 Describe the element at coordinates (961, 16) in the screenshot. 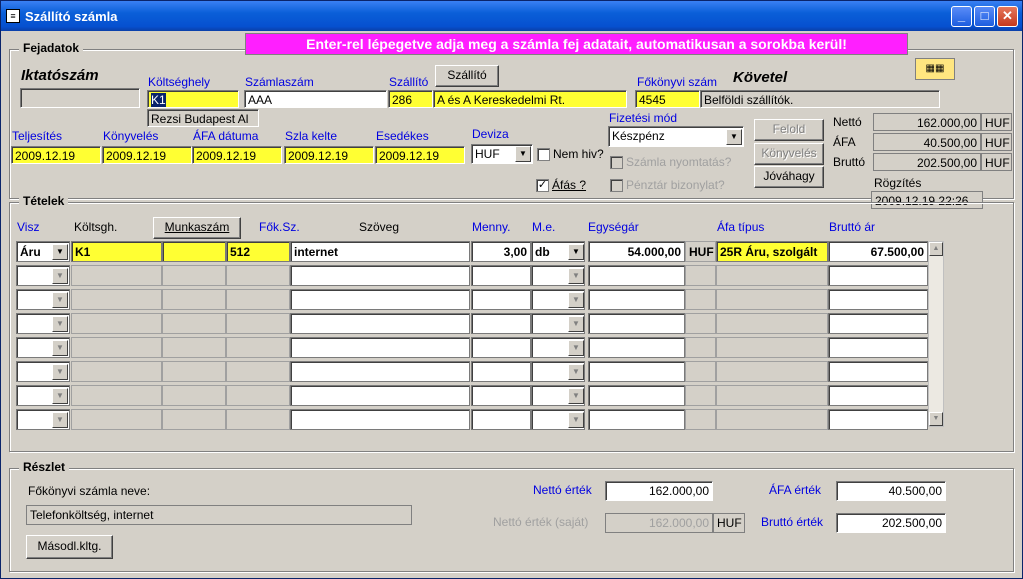

I see `minimize-icon: _` at that location.